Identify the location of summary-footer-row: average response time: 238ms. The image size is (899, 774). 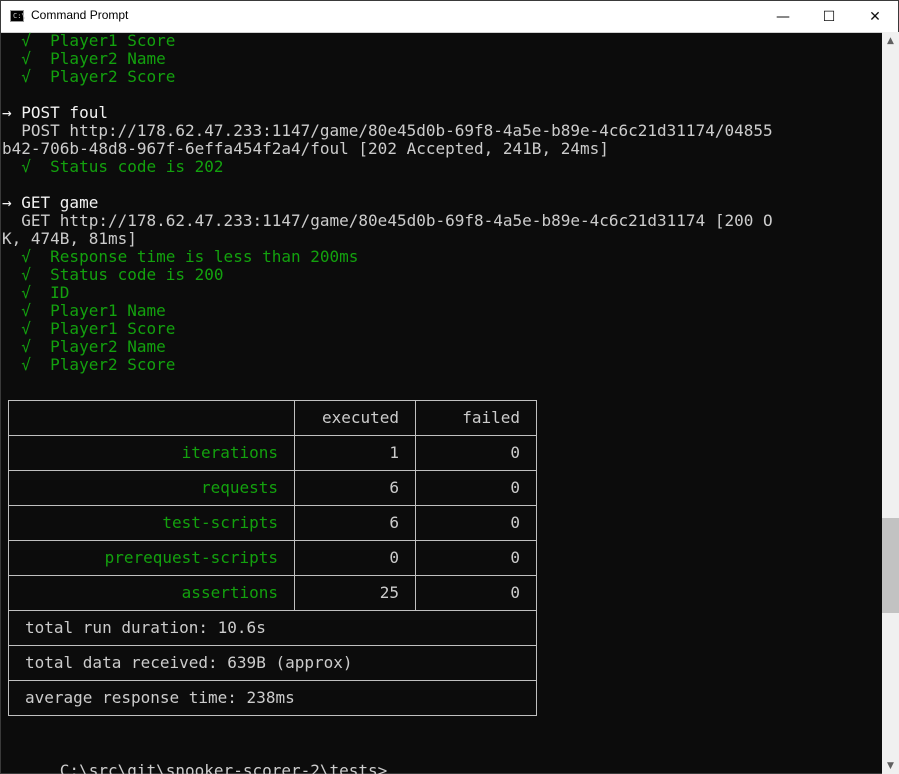
(272, 698).